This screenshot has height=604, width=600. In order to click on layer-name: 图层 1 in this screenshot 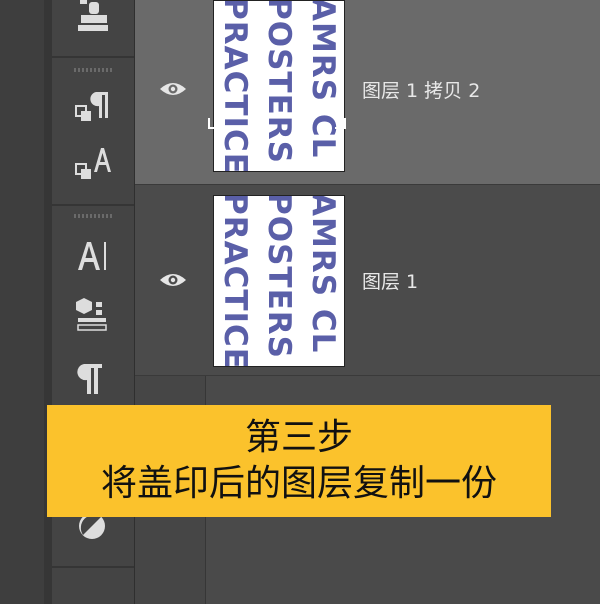, I will do `click(390, 280)`.